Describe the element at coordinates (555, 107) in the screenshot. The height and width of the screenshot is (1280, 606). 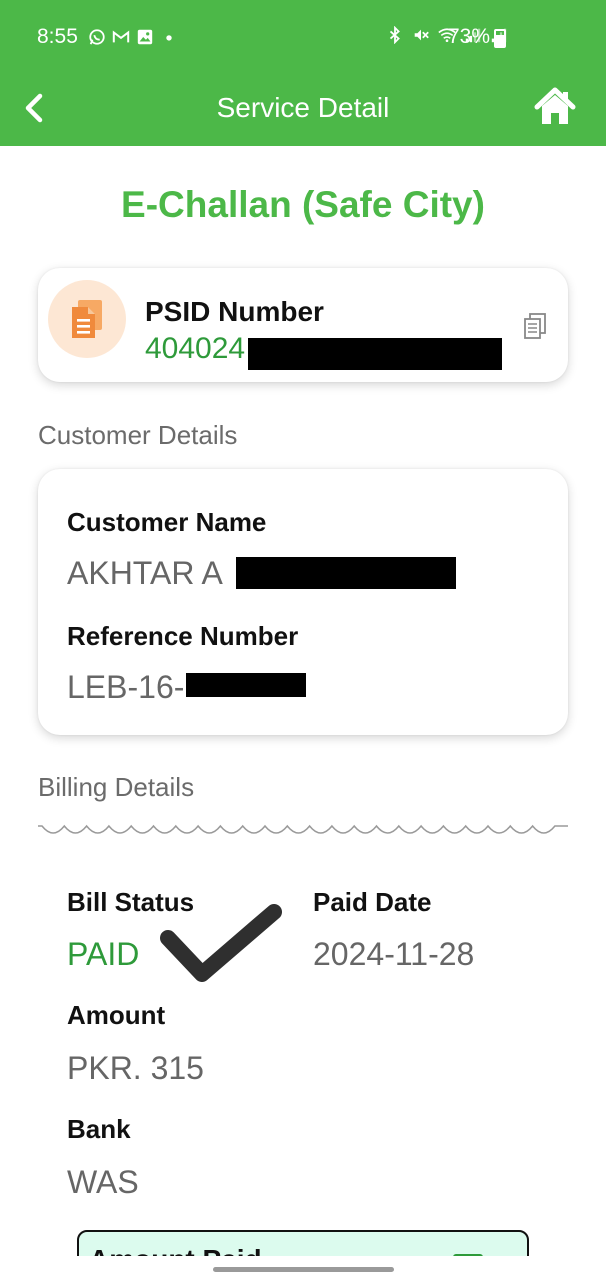
I see `home-icon` at that location.